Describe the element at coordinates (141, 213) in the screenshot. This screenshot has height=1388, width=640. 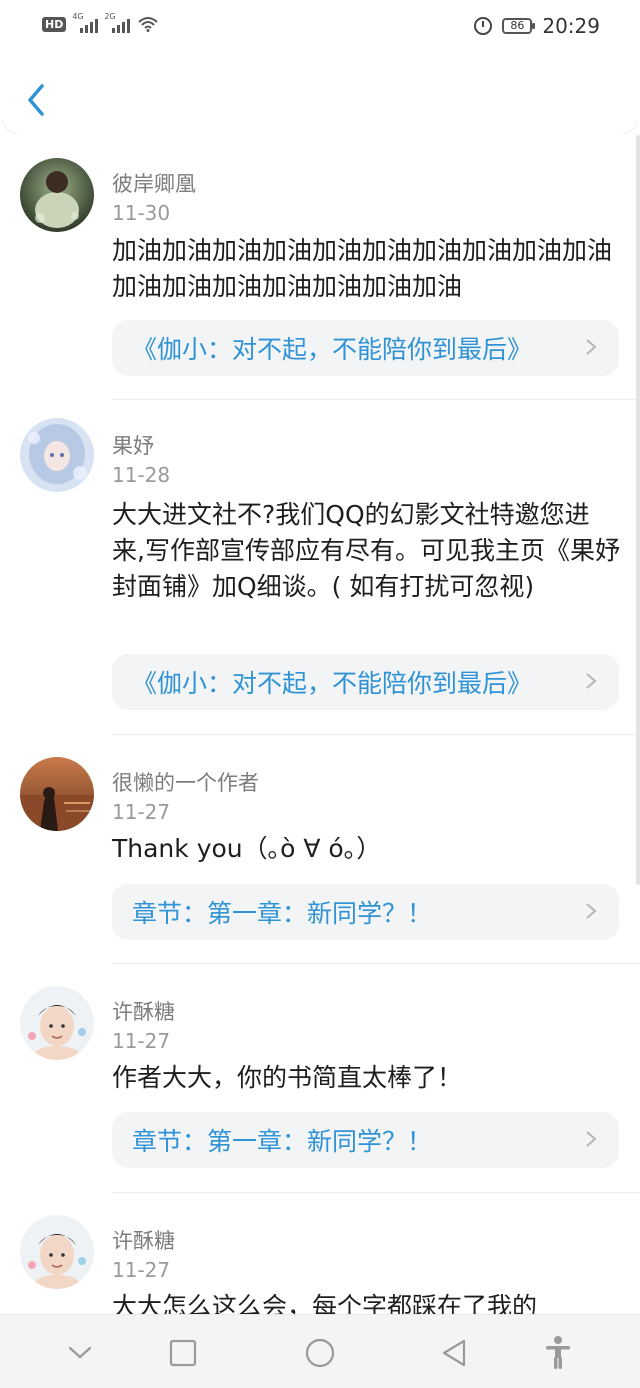
I see `comment-date: 11-30` at that location.